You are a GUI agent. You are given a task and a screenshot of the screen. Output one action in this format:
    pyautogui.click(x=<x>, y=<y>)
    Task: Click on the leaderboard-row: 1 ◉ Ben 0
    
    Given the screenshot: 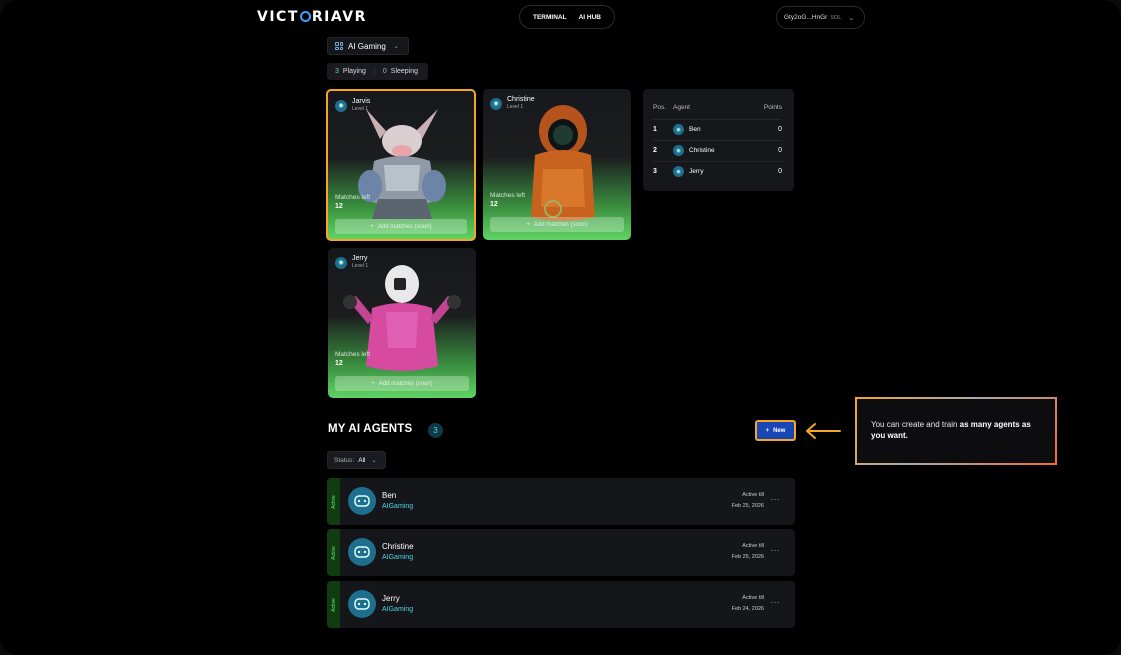 What is the action you would take?
    pyautogui.click(x=717, y=129)
    